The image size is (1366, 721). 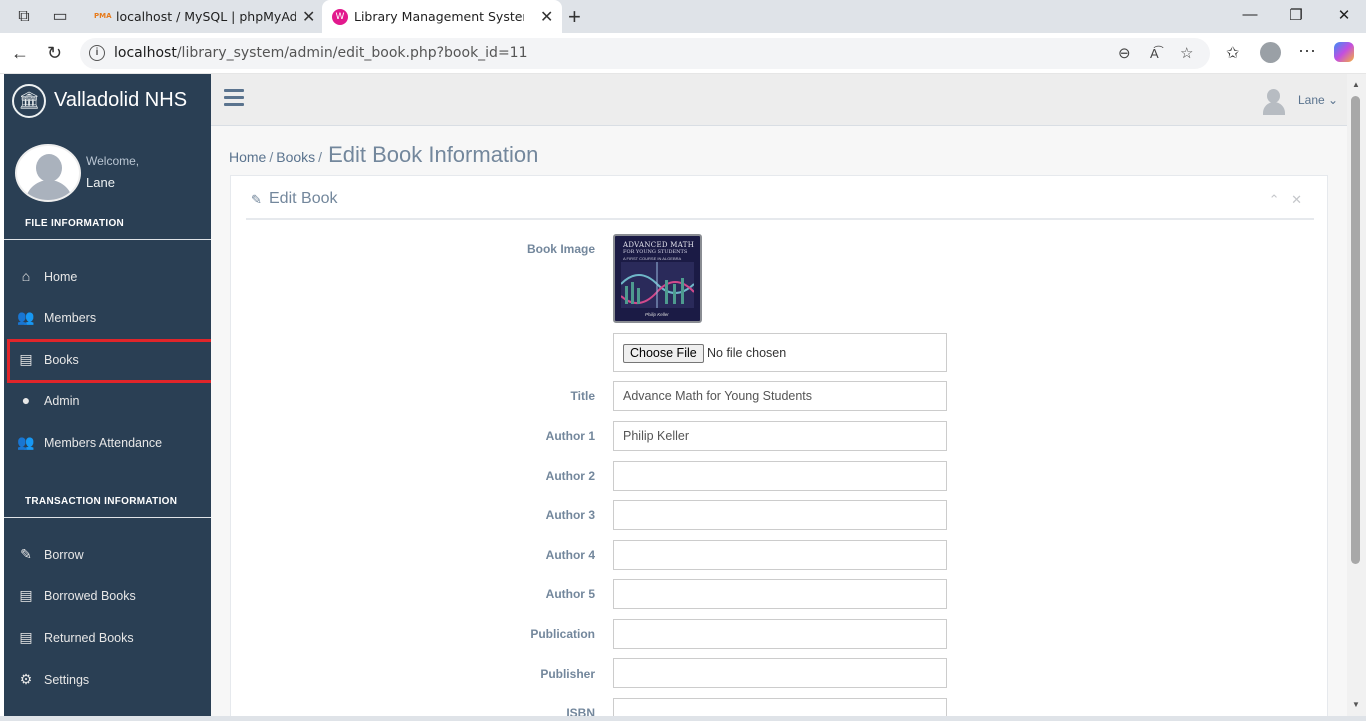 What do you see at coordinates (107, 319) in the screenshot?
I see `sidebar-item-members: 👥 Members` at bounding box center [107, 319].